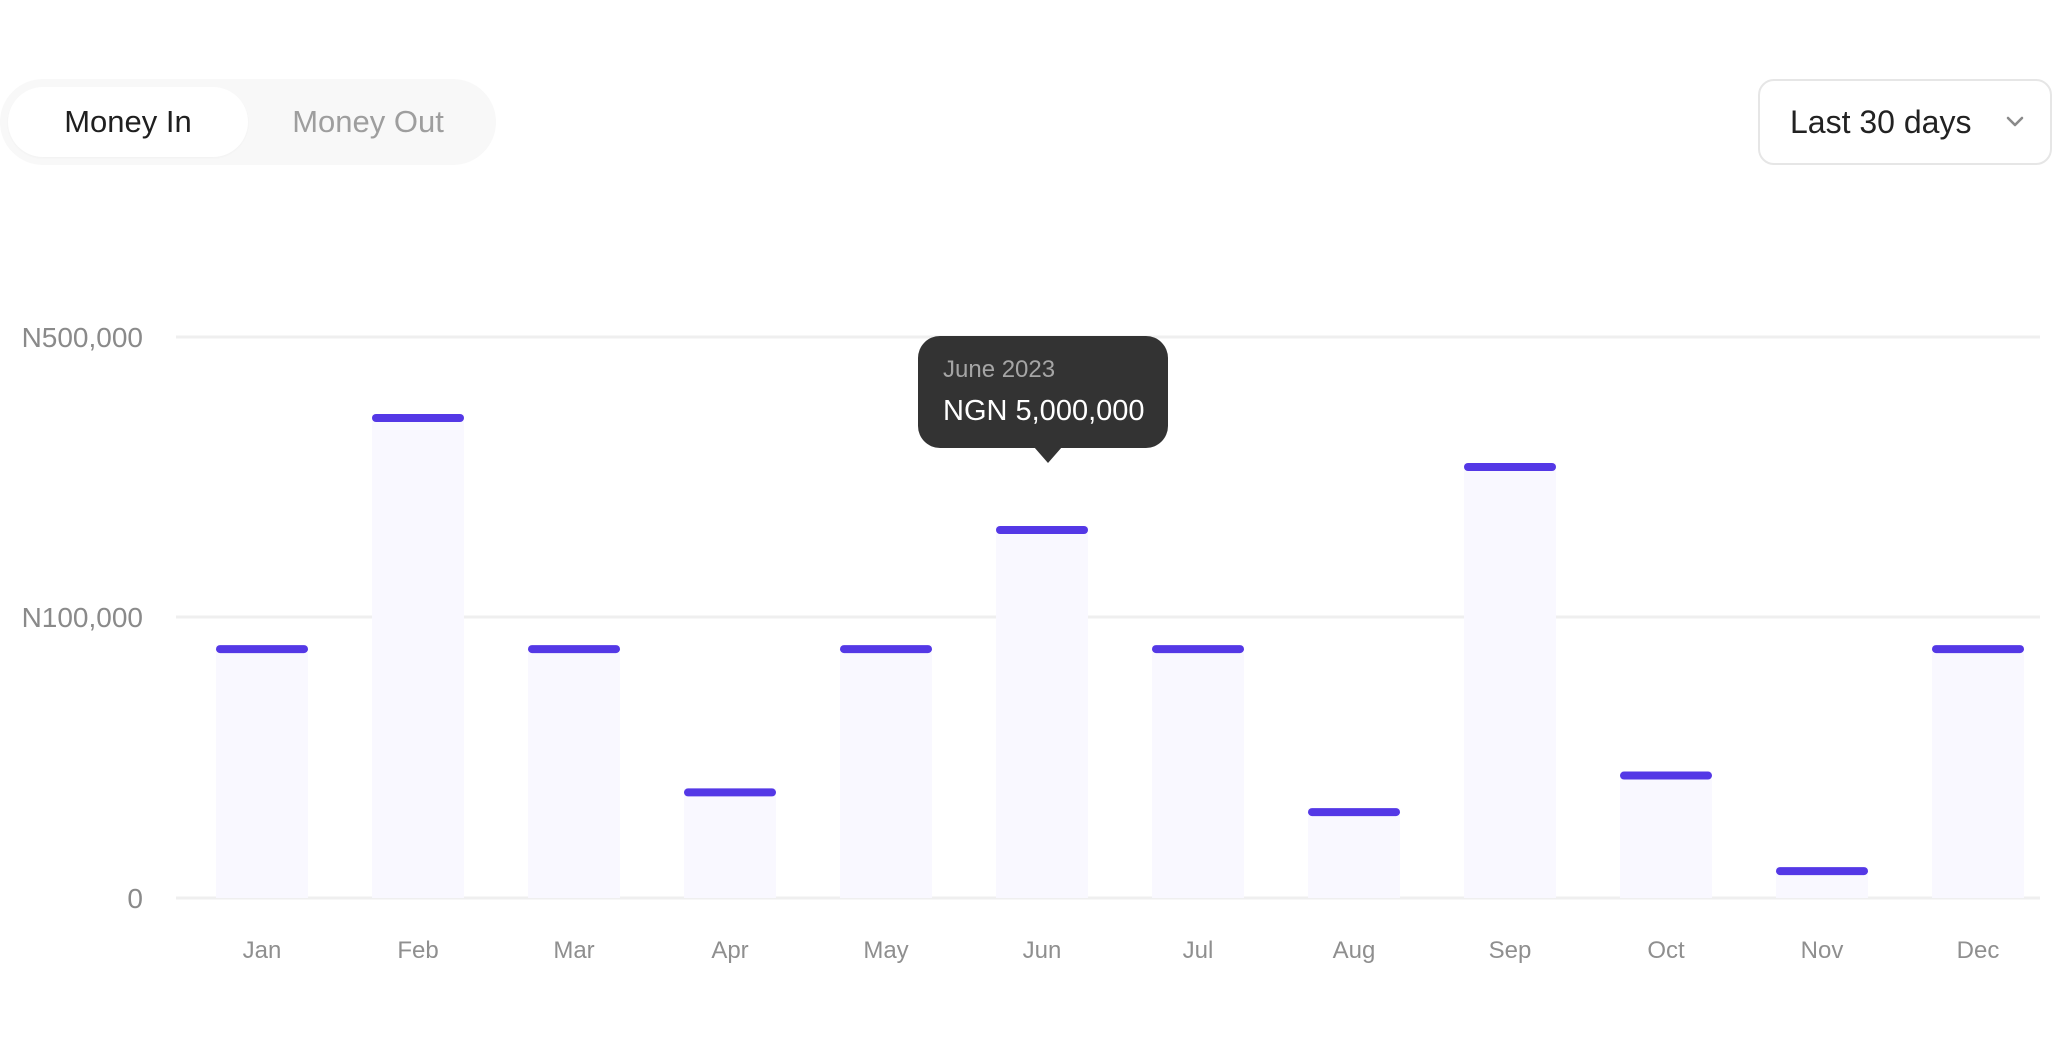  I want to click on x-tick-label: Jun, so click(1042, 950).